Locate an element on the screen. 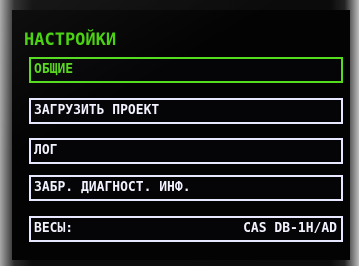 The image size is (359, 266). menu-item-diagnostic-info: ЗАБР. ДИАГНОСТ. ИНФ. is located at coordinates (186, 188).